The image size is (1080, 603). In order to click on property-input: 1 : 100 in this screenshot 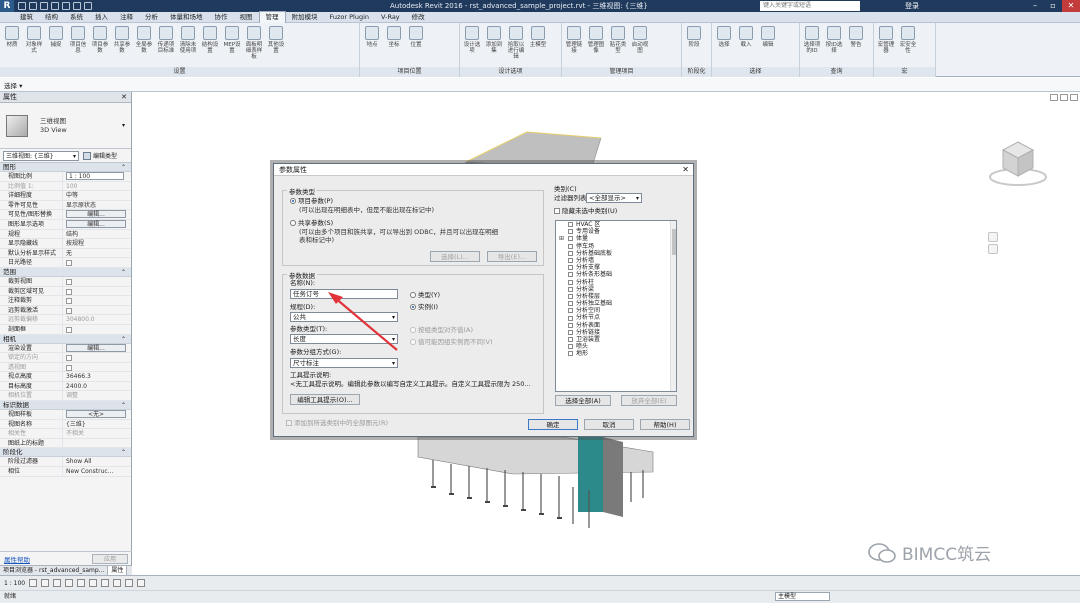, I will do `click(95, 176)`.